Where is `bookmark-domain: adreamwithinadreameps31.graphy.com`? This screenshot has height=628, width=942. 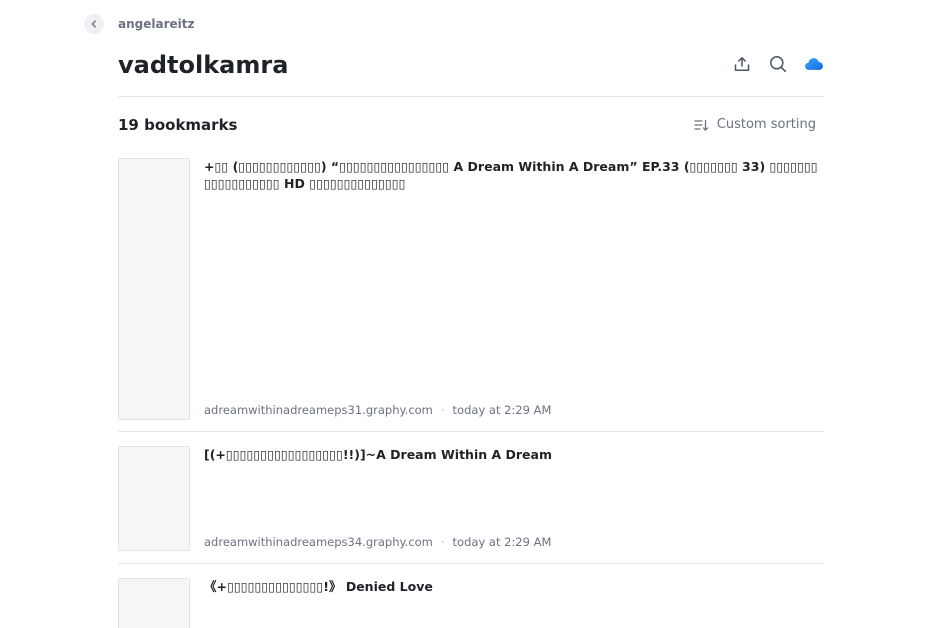
bookmark-domain: adreamwithinadreameps31.graphy.com is located at coordinates (318, 410).